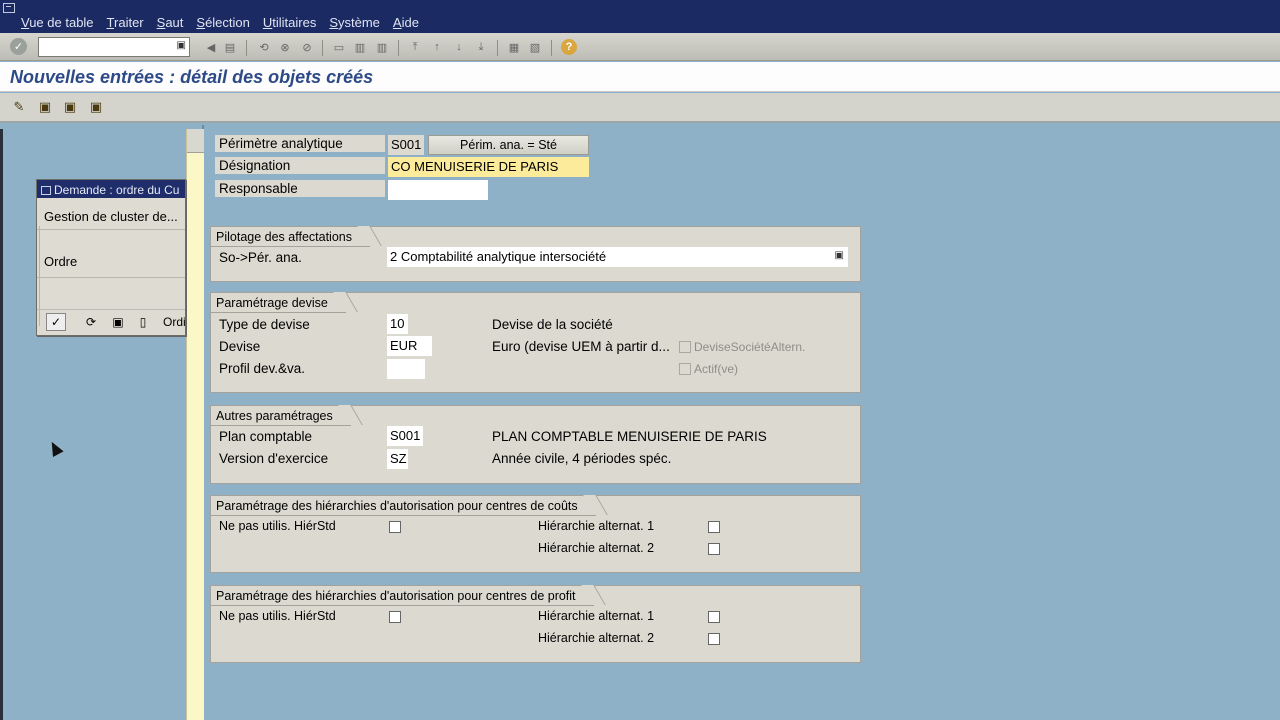 The height and width of the screenshot is (720, 1280). Describe the element at coordinates (1, 424) in the screenshot. I see `pane-border` at that location.